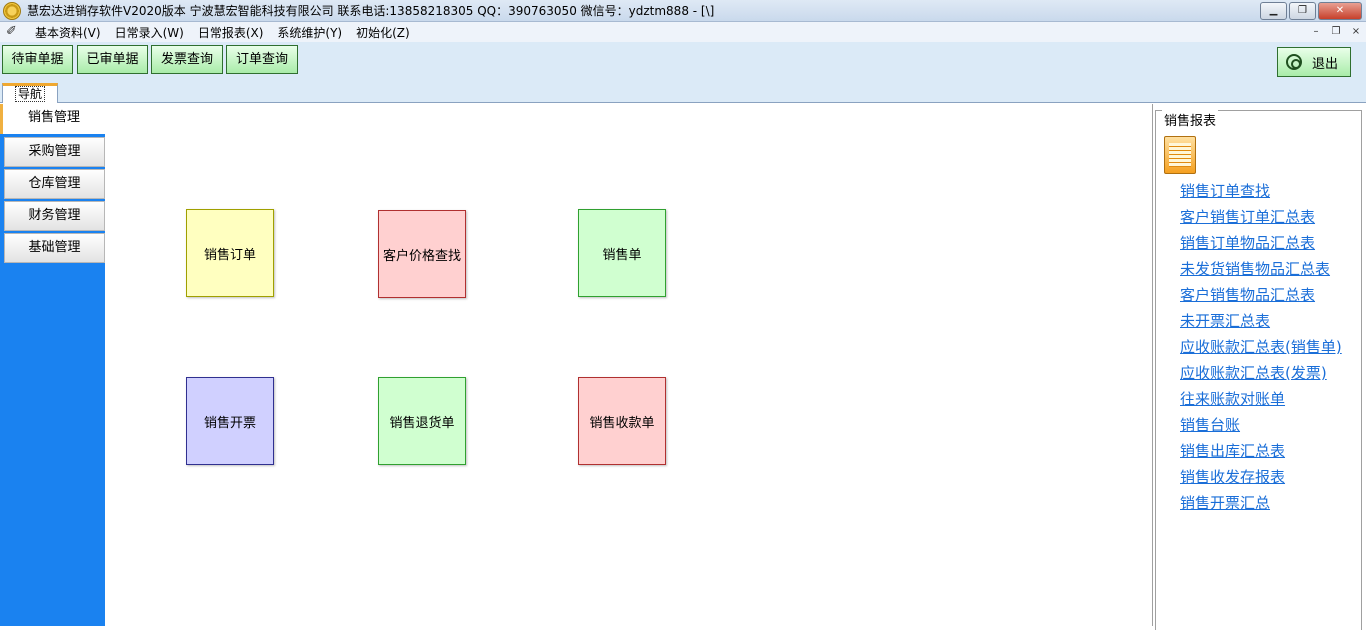 The image size is (1366, 630). I want to click on report-link: 销售开票汇总, so click(1225, 502).